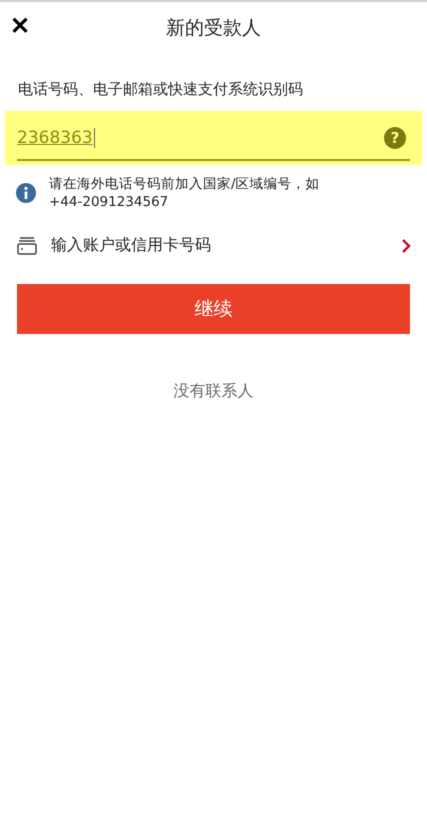 This screenshot has height=827, width=427. I want to click on wallet-icon, so click(27, 245).